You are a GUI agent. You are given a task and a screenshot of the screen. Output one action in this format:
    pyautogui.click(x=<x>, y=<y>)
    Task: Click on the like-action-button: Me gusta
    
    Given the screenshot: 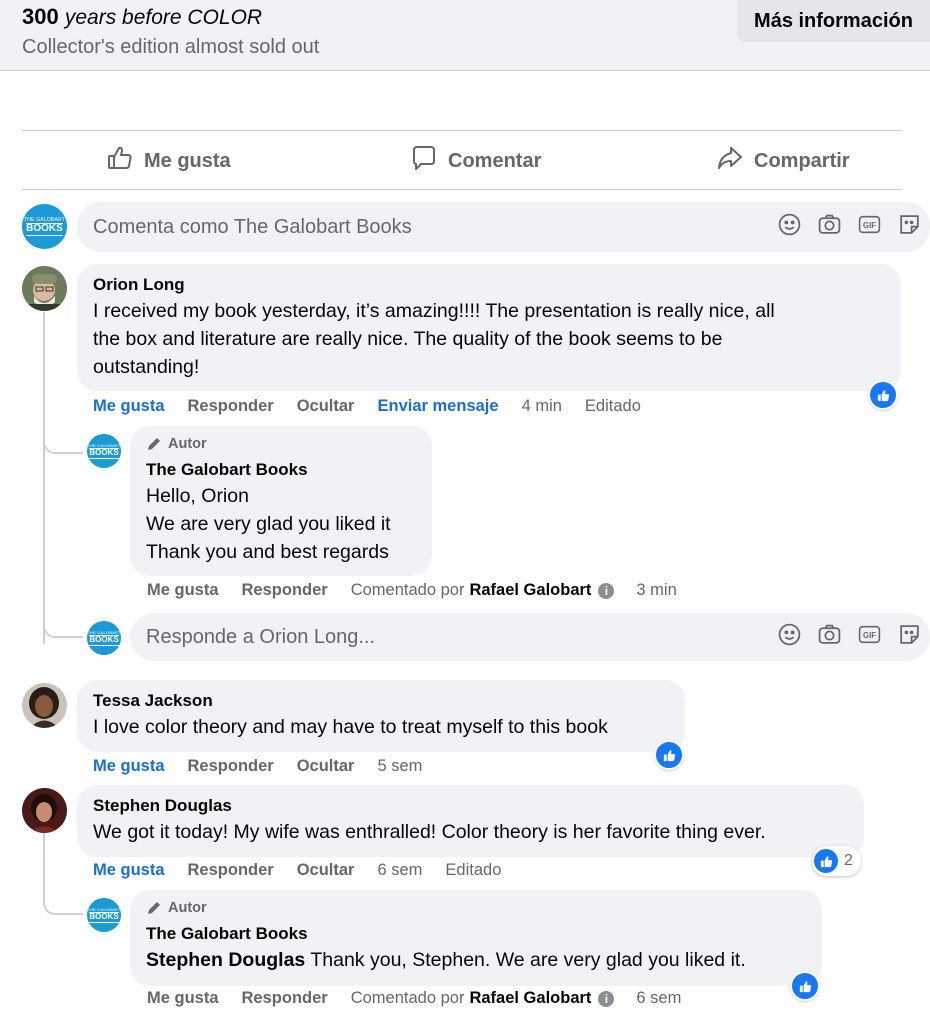 What is the action you would take?
    pyautogui.click(x=168, y=161)
    